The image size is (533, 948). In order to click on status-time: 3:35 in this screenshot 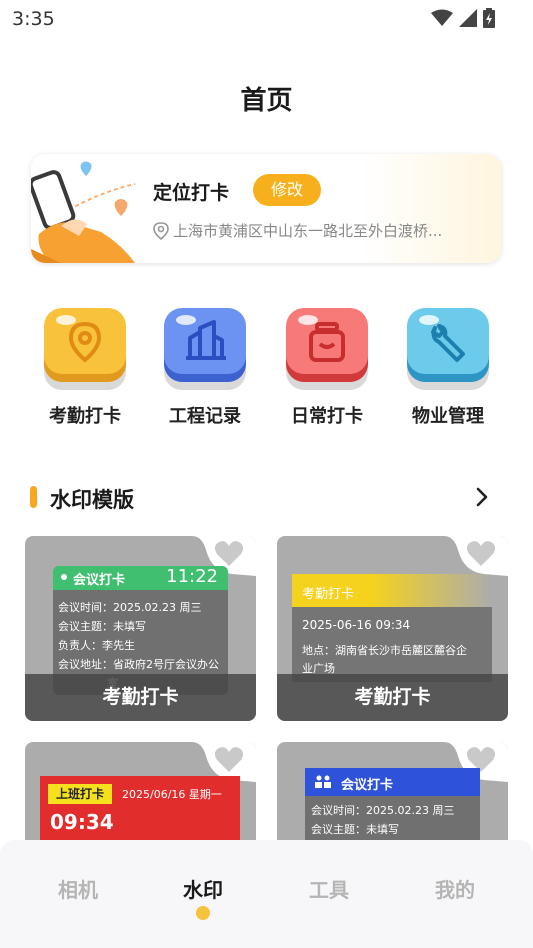, I will do `click(33, 19)`.